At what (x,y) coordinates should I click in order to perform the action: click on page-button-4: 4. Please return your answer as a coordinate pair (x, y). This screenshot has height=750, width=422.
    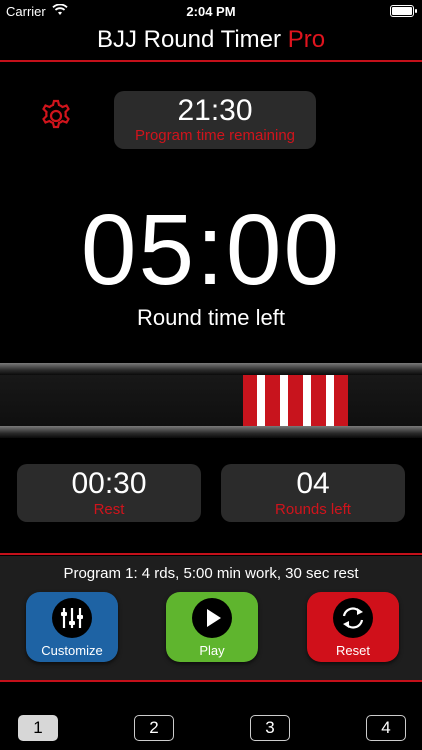
    Looking at the image, I should click on (386, 728).